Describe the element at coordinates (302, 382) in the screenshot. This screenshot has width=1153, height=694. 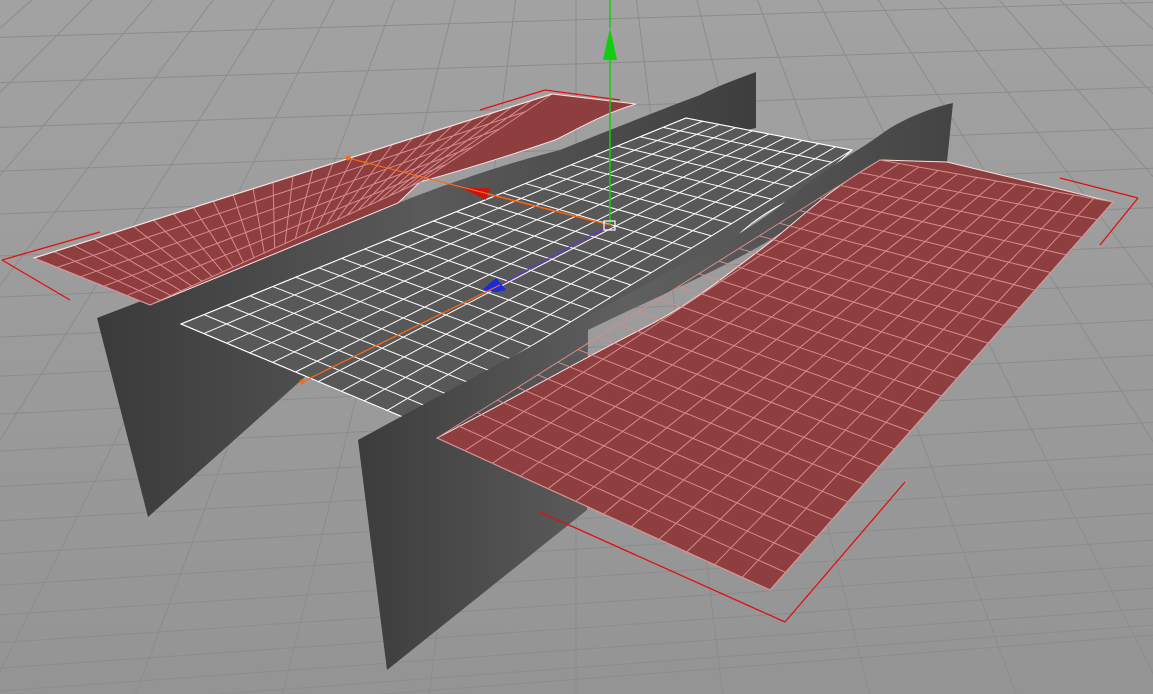
I see `handle-bottom` at that location.